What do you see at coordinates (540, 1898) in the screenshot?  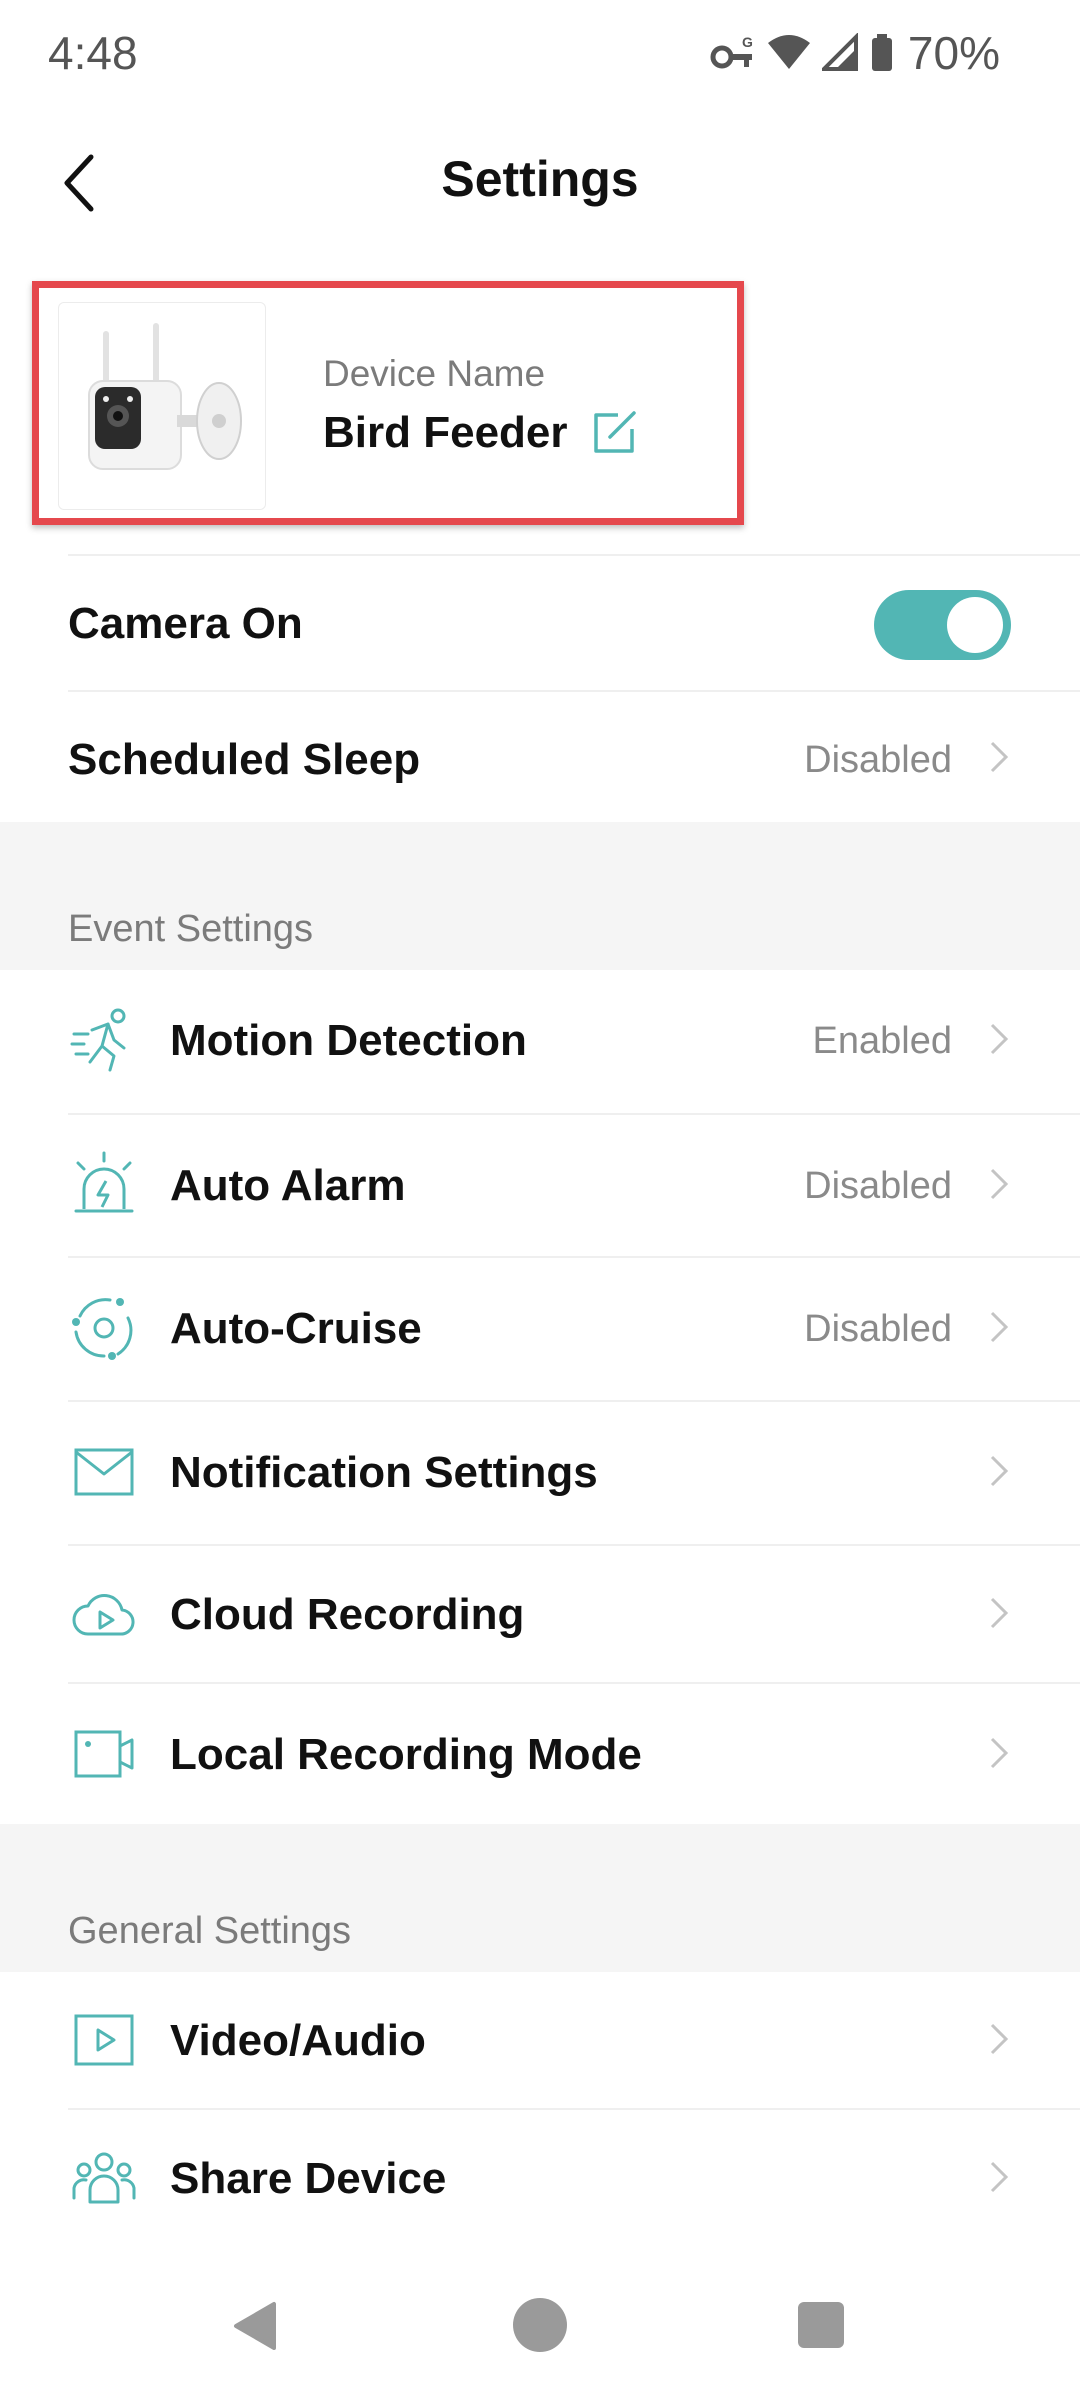 I see `general-settings-header: General Settings` at bounding box center [540, 1898].